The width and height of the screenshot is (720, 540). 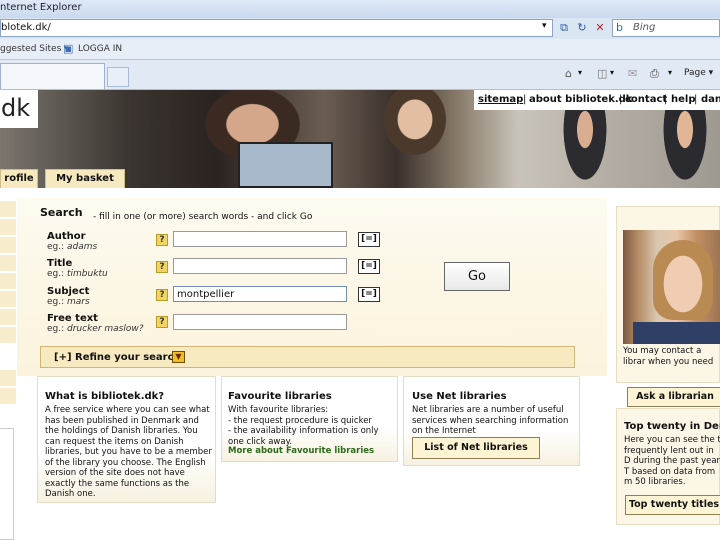 What do you see at coordinates (100, 49) in the screenshot?
I see `favorite-login-link: LOGGA IN` at bounding box center [100, 49].